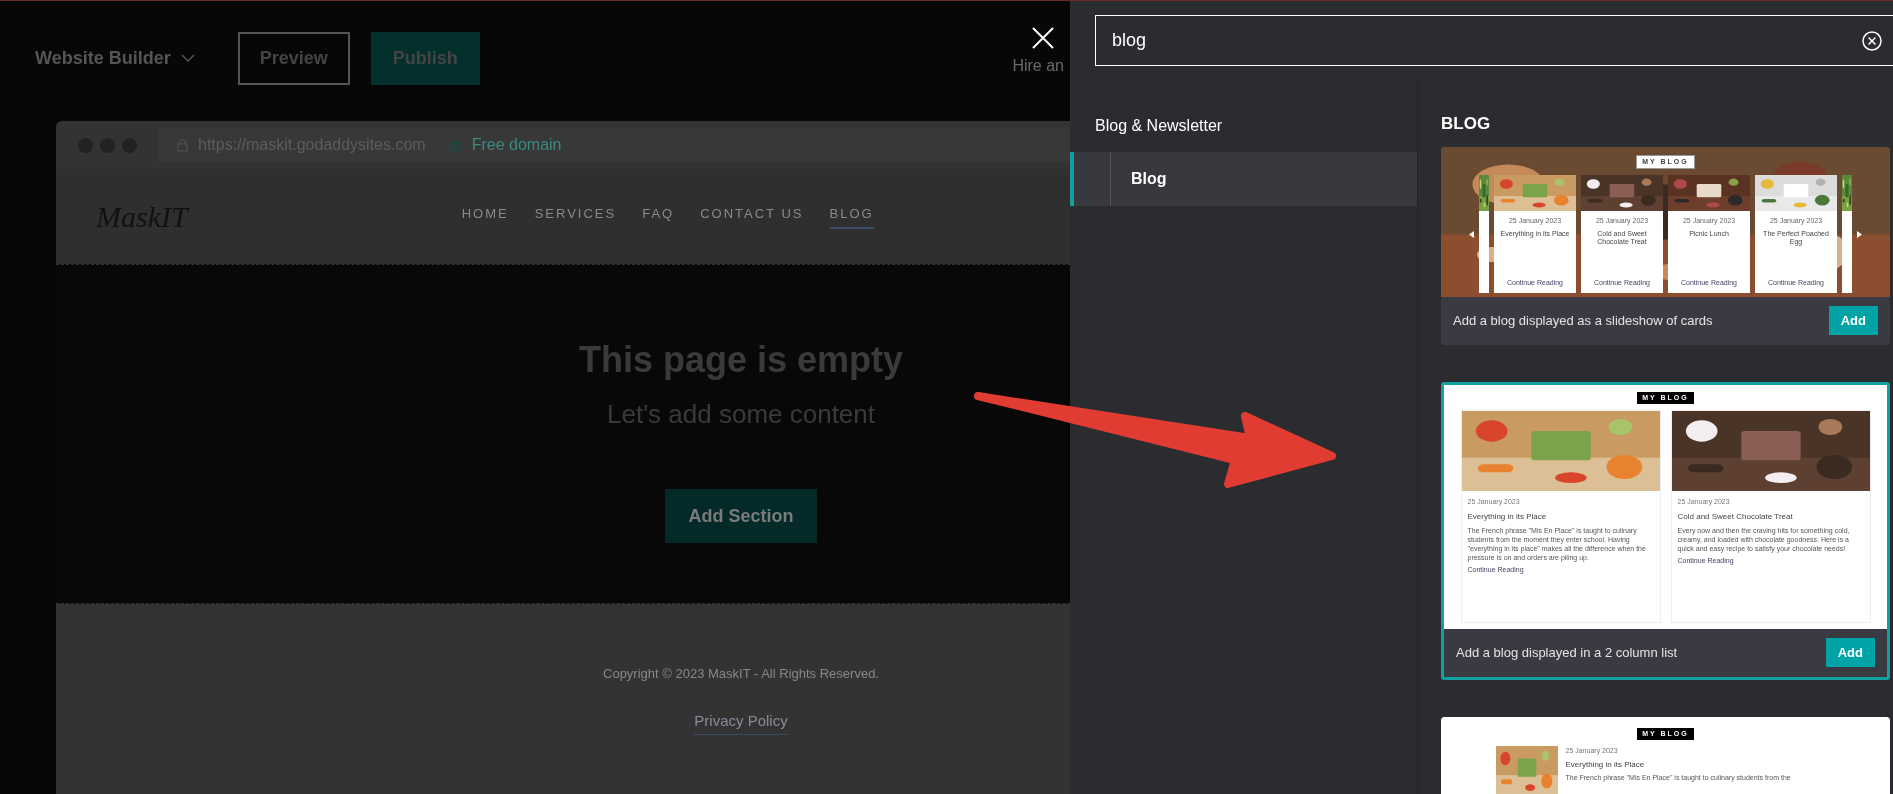 The width and height of the screenshot is (1893, 794). Describe the element at coordinates (1159, 126) in the screenshot. I see `category-heading: Blog & Newsletter` at that location.